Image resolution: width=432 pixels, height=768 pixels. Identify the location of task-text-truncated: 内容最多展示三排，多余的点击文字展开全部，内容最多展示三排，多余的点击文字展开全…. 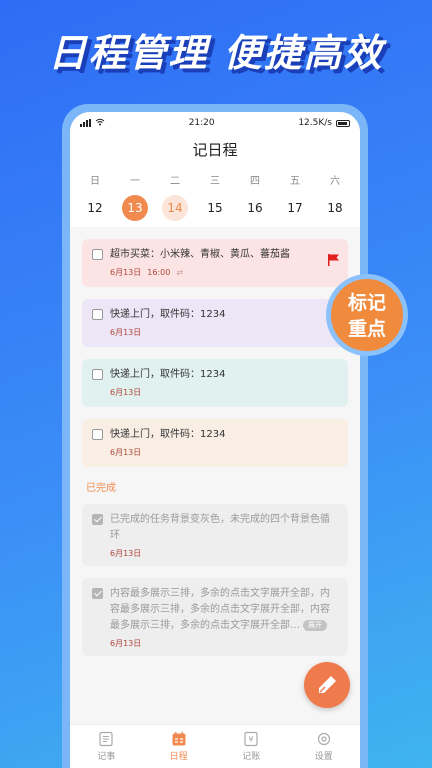
(224, 610).